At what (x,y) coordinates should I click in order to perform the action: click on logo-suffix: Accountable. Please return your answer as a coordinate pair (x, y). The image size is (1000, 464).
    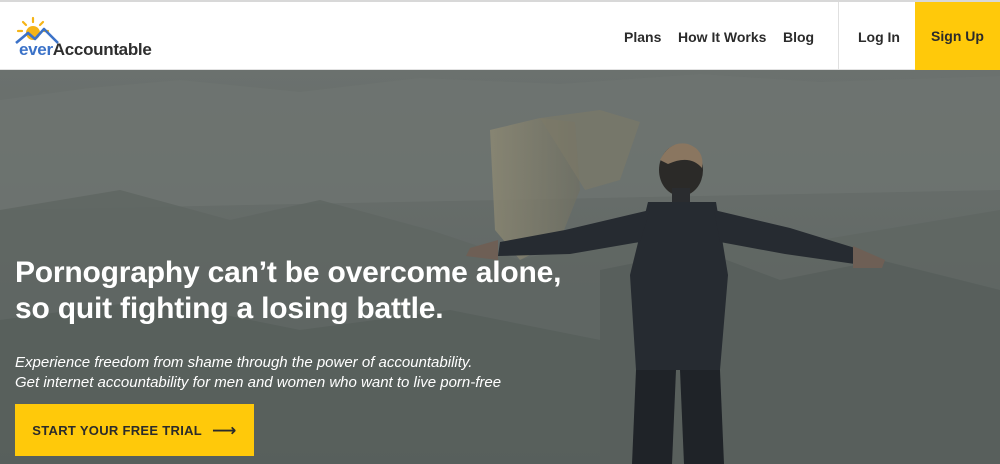
    Looking at the image, I should click on (102, 49).